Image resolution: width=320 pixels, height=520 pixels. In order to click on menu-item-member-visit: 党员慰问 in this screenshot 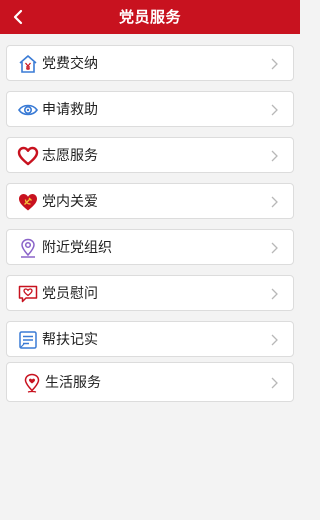, I will do `click(150, 293)`.